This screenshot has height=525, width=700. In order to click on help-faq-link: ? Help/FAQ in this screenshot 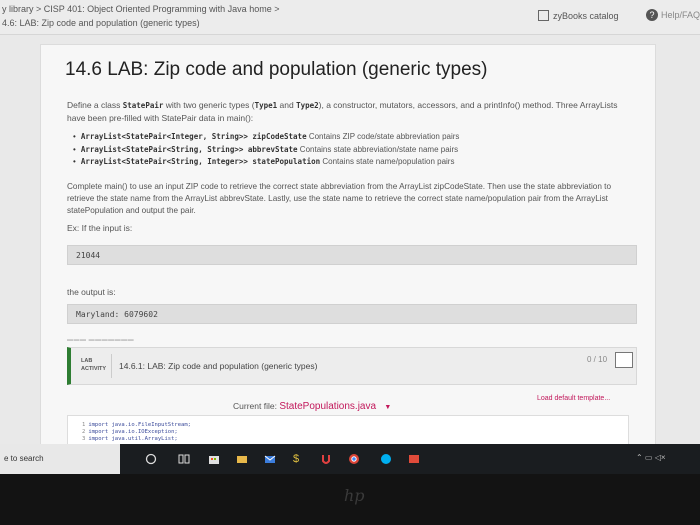, I will do `click(673, 15)`.